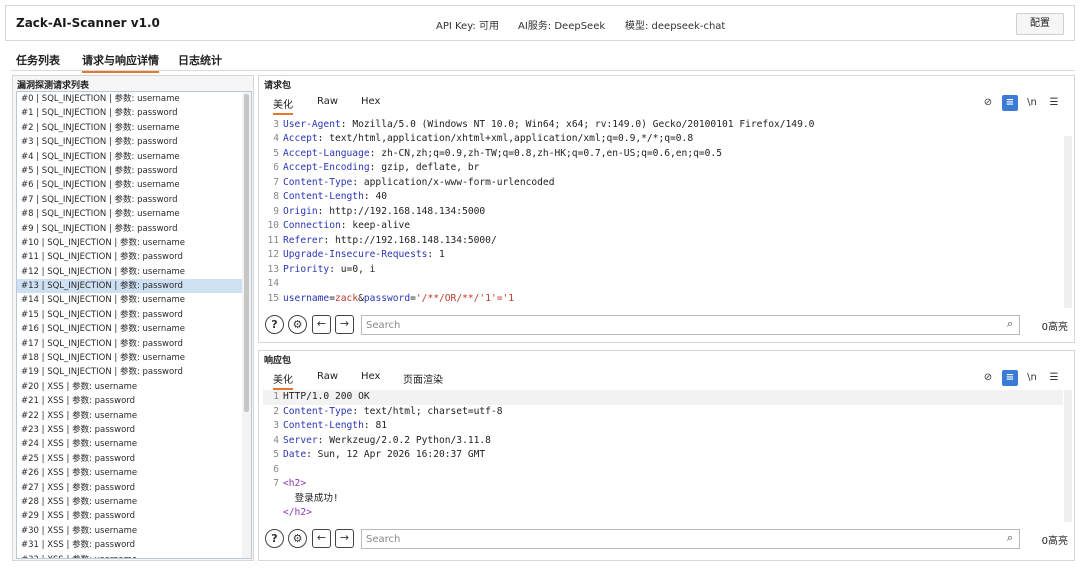 The image size is (1080, 574). Describe the element at coordinates (676, 539) in the screenshot. I see `response-search-input` at that location.